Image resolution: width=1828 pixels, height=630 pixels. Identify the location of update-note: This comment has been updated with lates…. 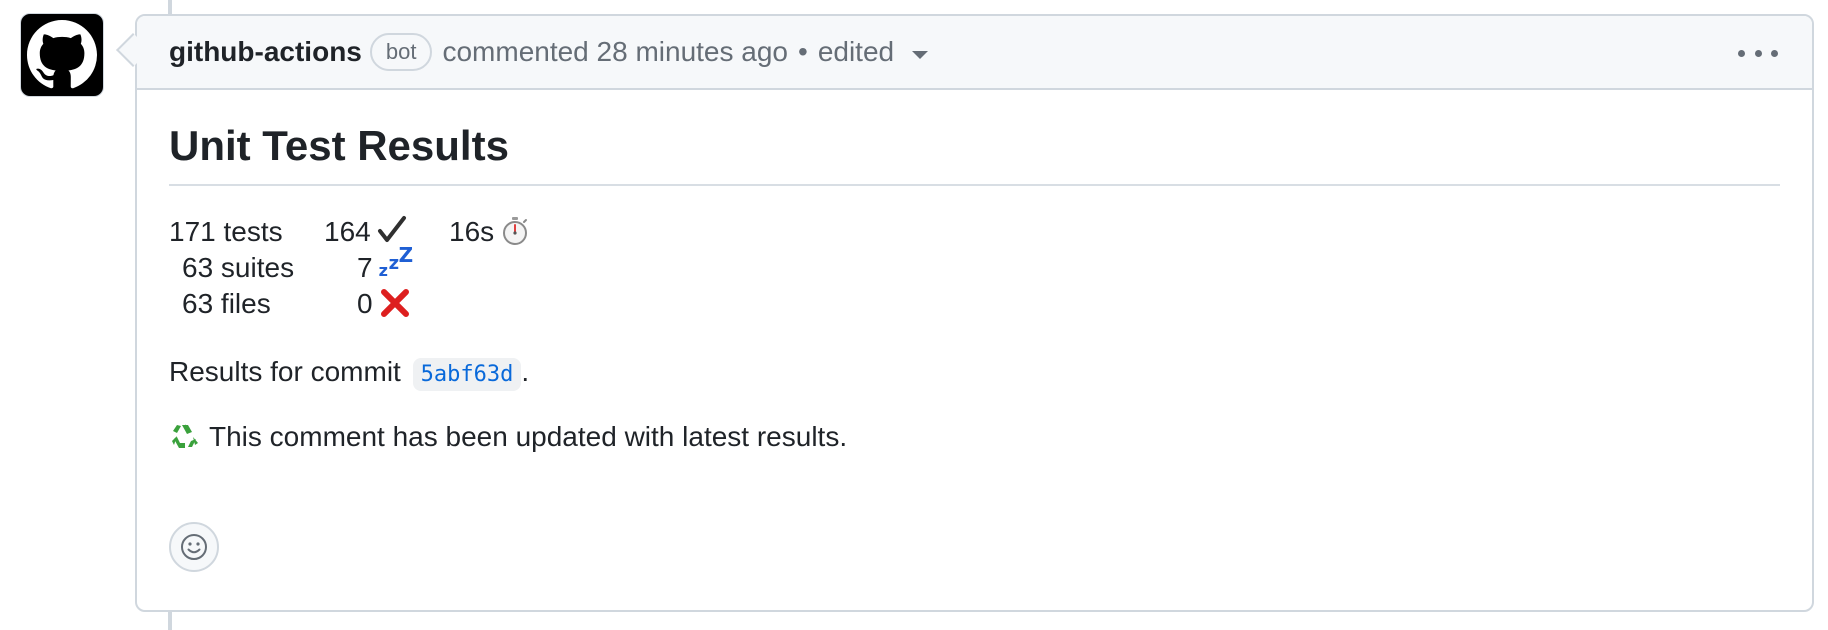
(974, 437).